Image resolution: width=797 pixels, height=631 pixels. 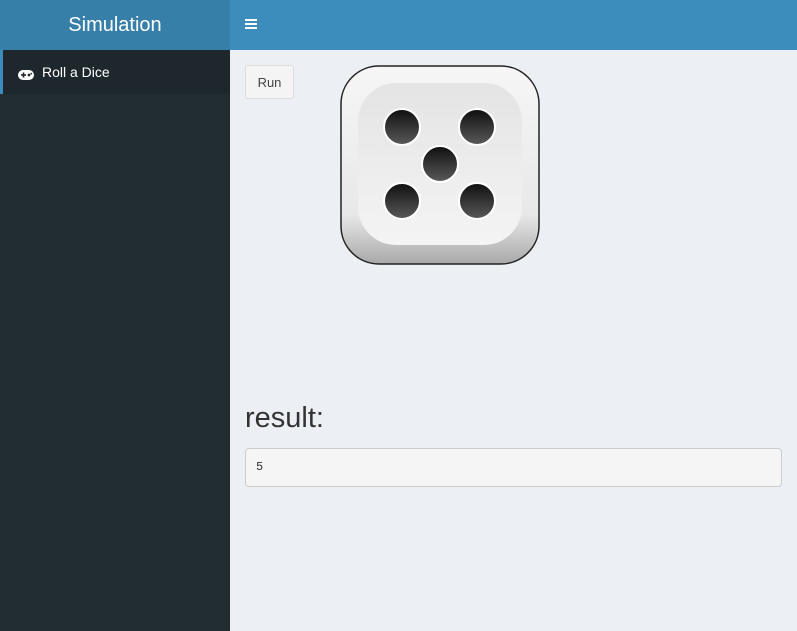 I want to click on sidebar-item-label: Roll a Dice, so click(x=76, y=72).